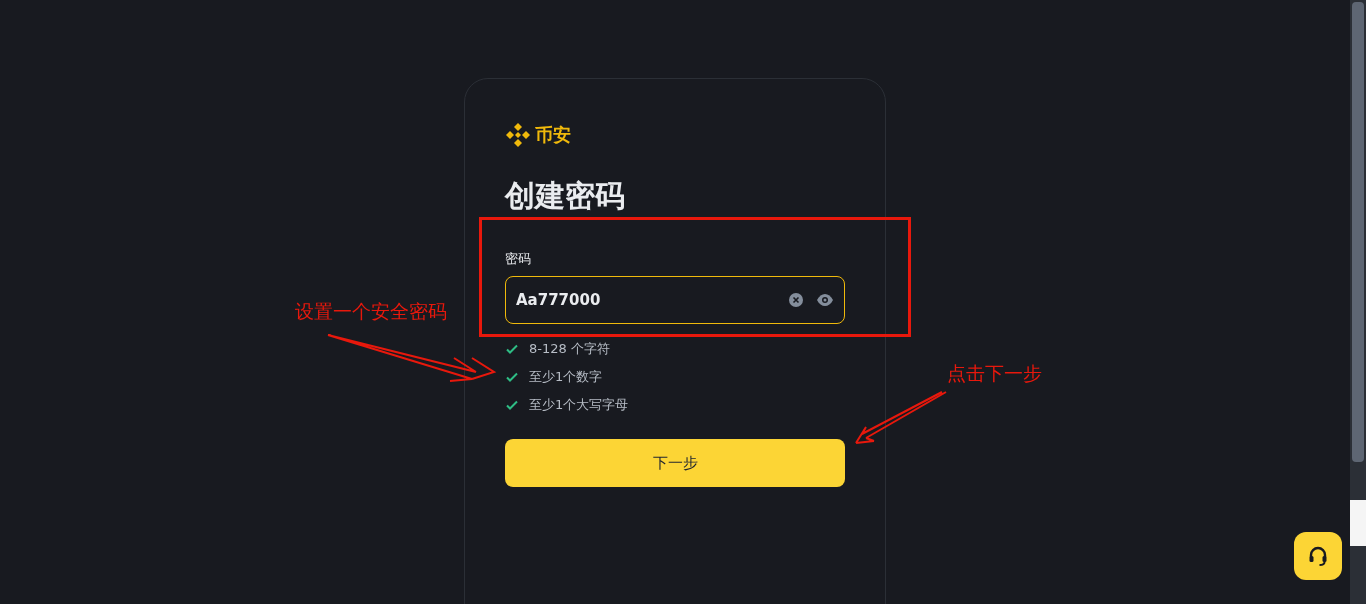 The image size is (1366, 604). What do you see at coordinates (825, 300) in the screenshot?
I see `eye-icon` at bounding box center [825, 300].